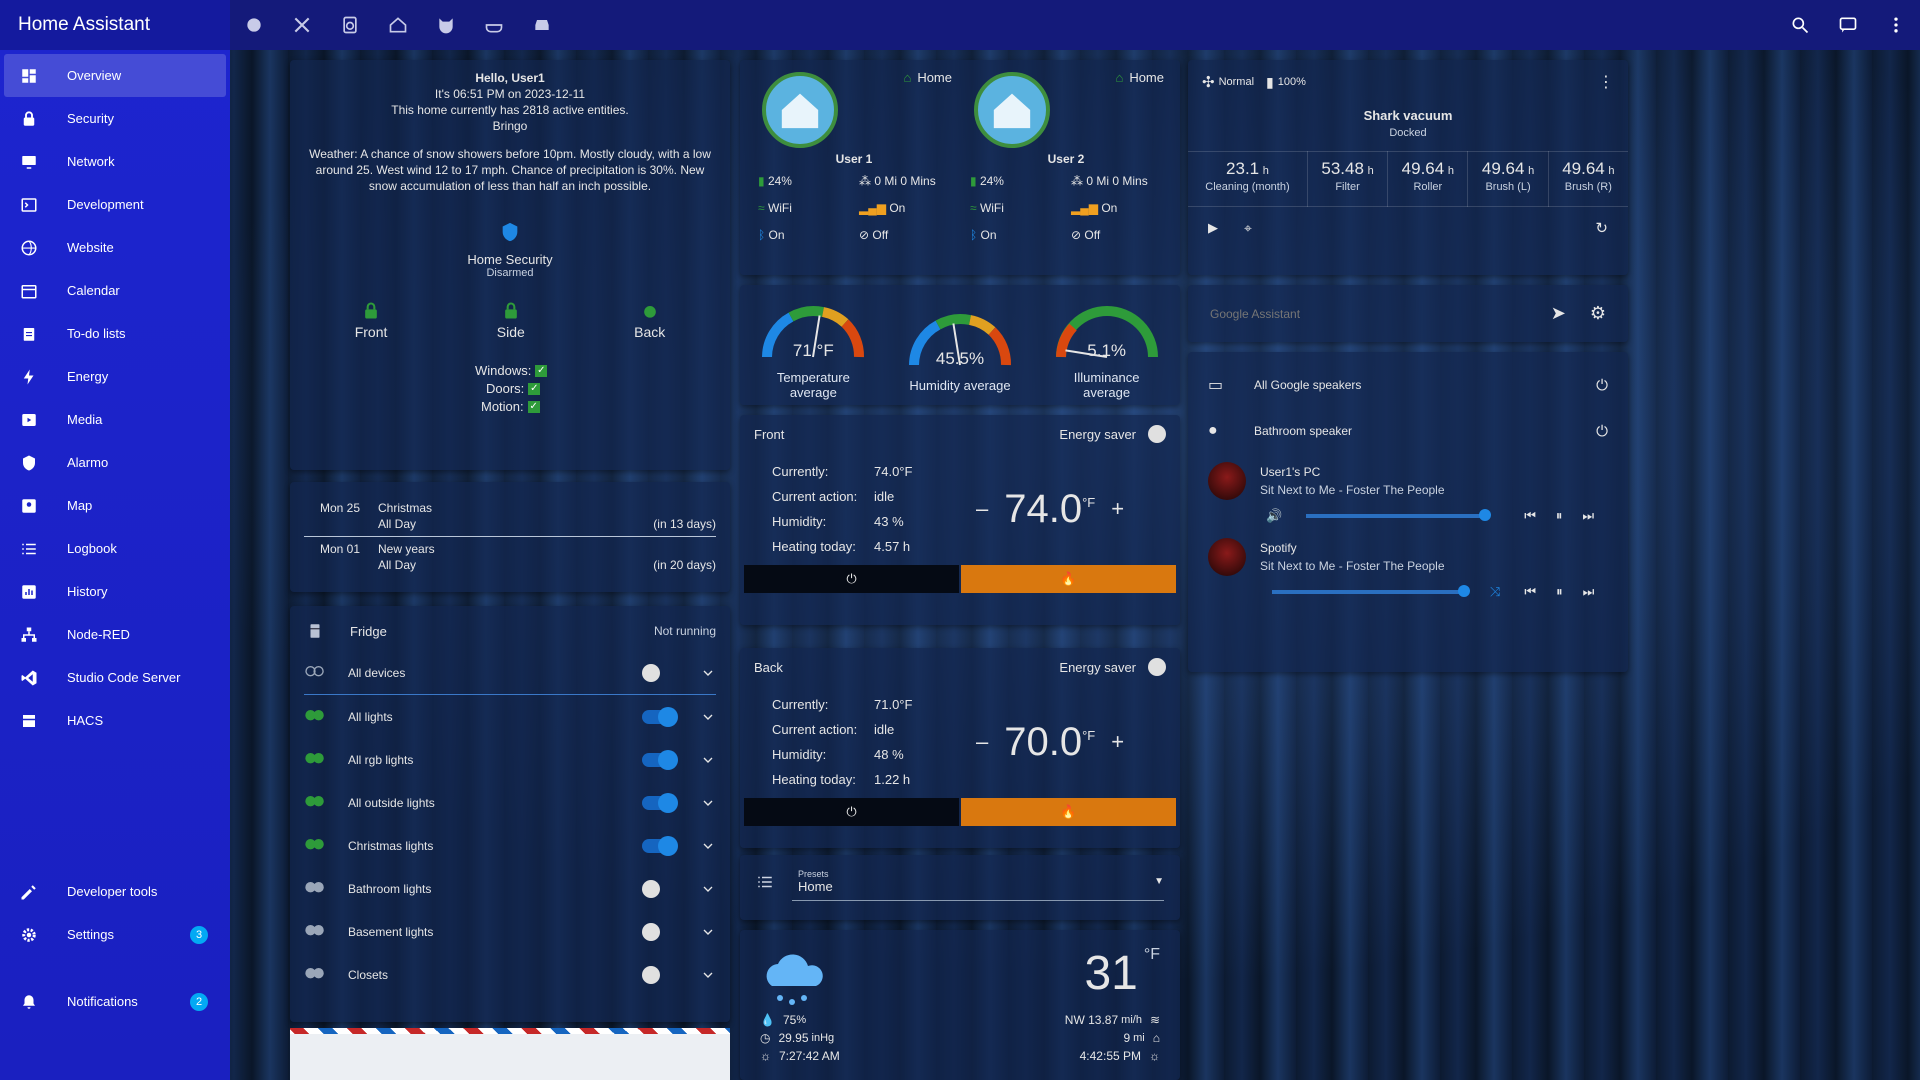 This screenshot has height=1080, width=1920. I want to click on volume-icon: 🔊, so click(1274, 516).